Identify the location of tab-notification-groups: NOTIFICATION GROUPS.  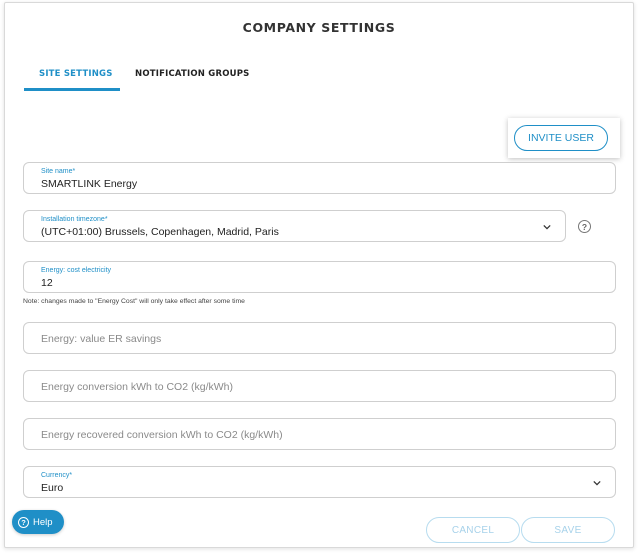
(192, 74).